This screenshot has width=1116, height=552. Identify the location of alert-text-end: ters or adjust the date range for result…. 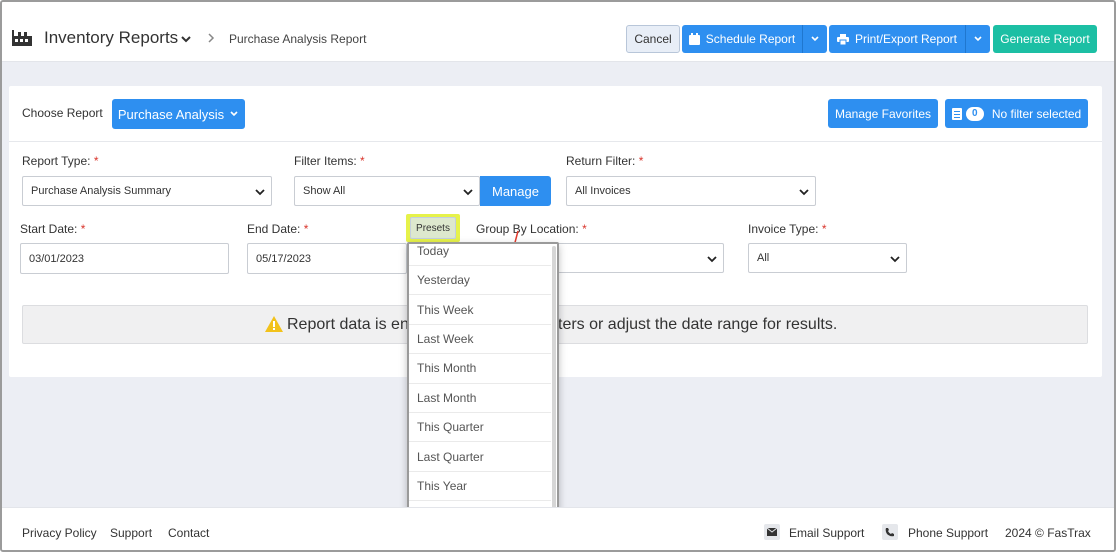
(698, 324).